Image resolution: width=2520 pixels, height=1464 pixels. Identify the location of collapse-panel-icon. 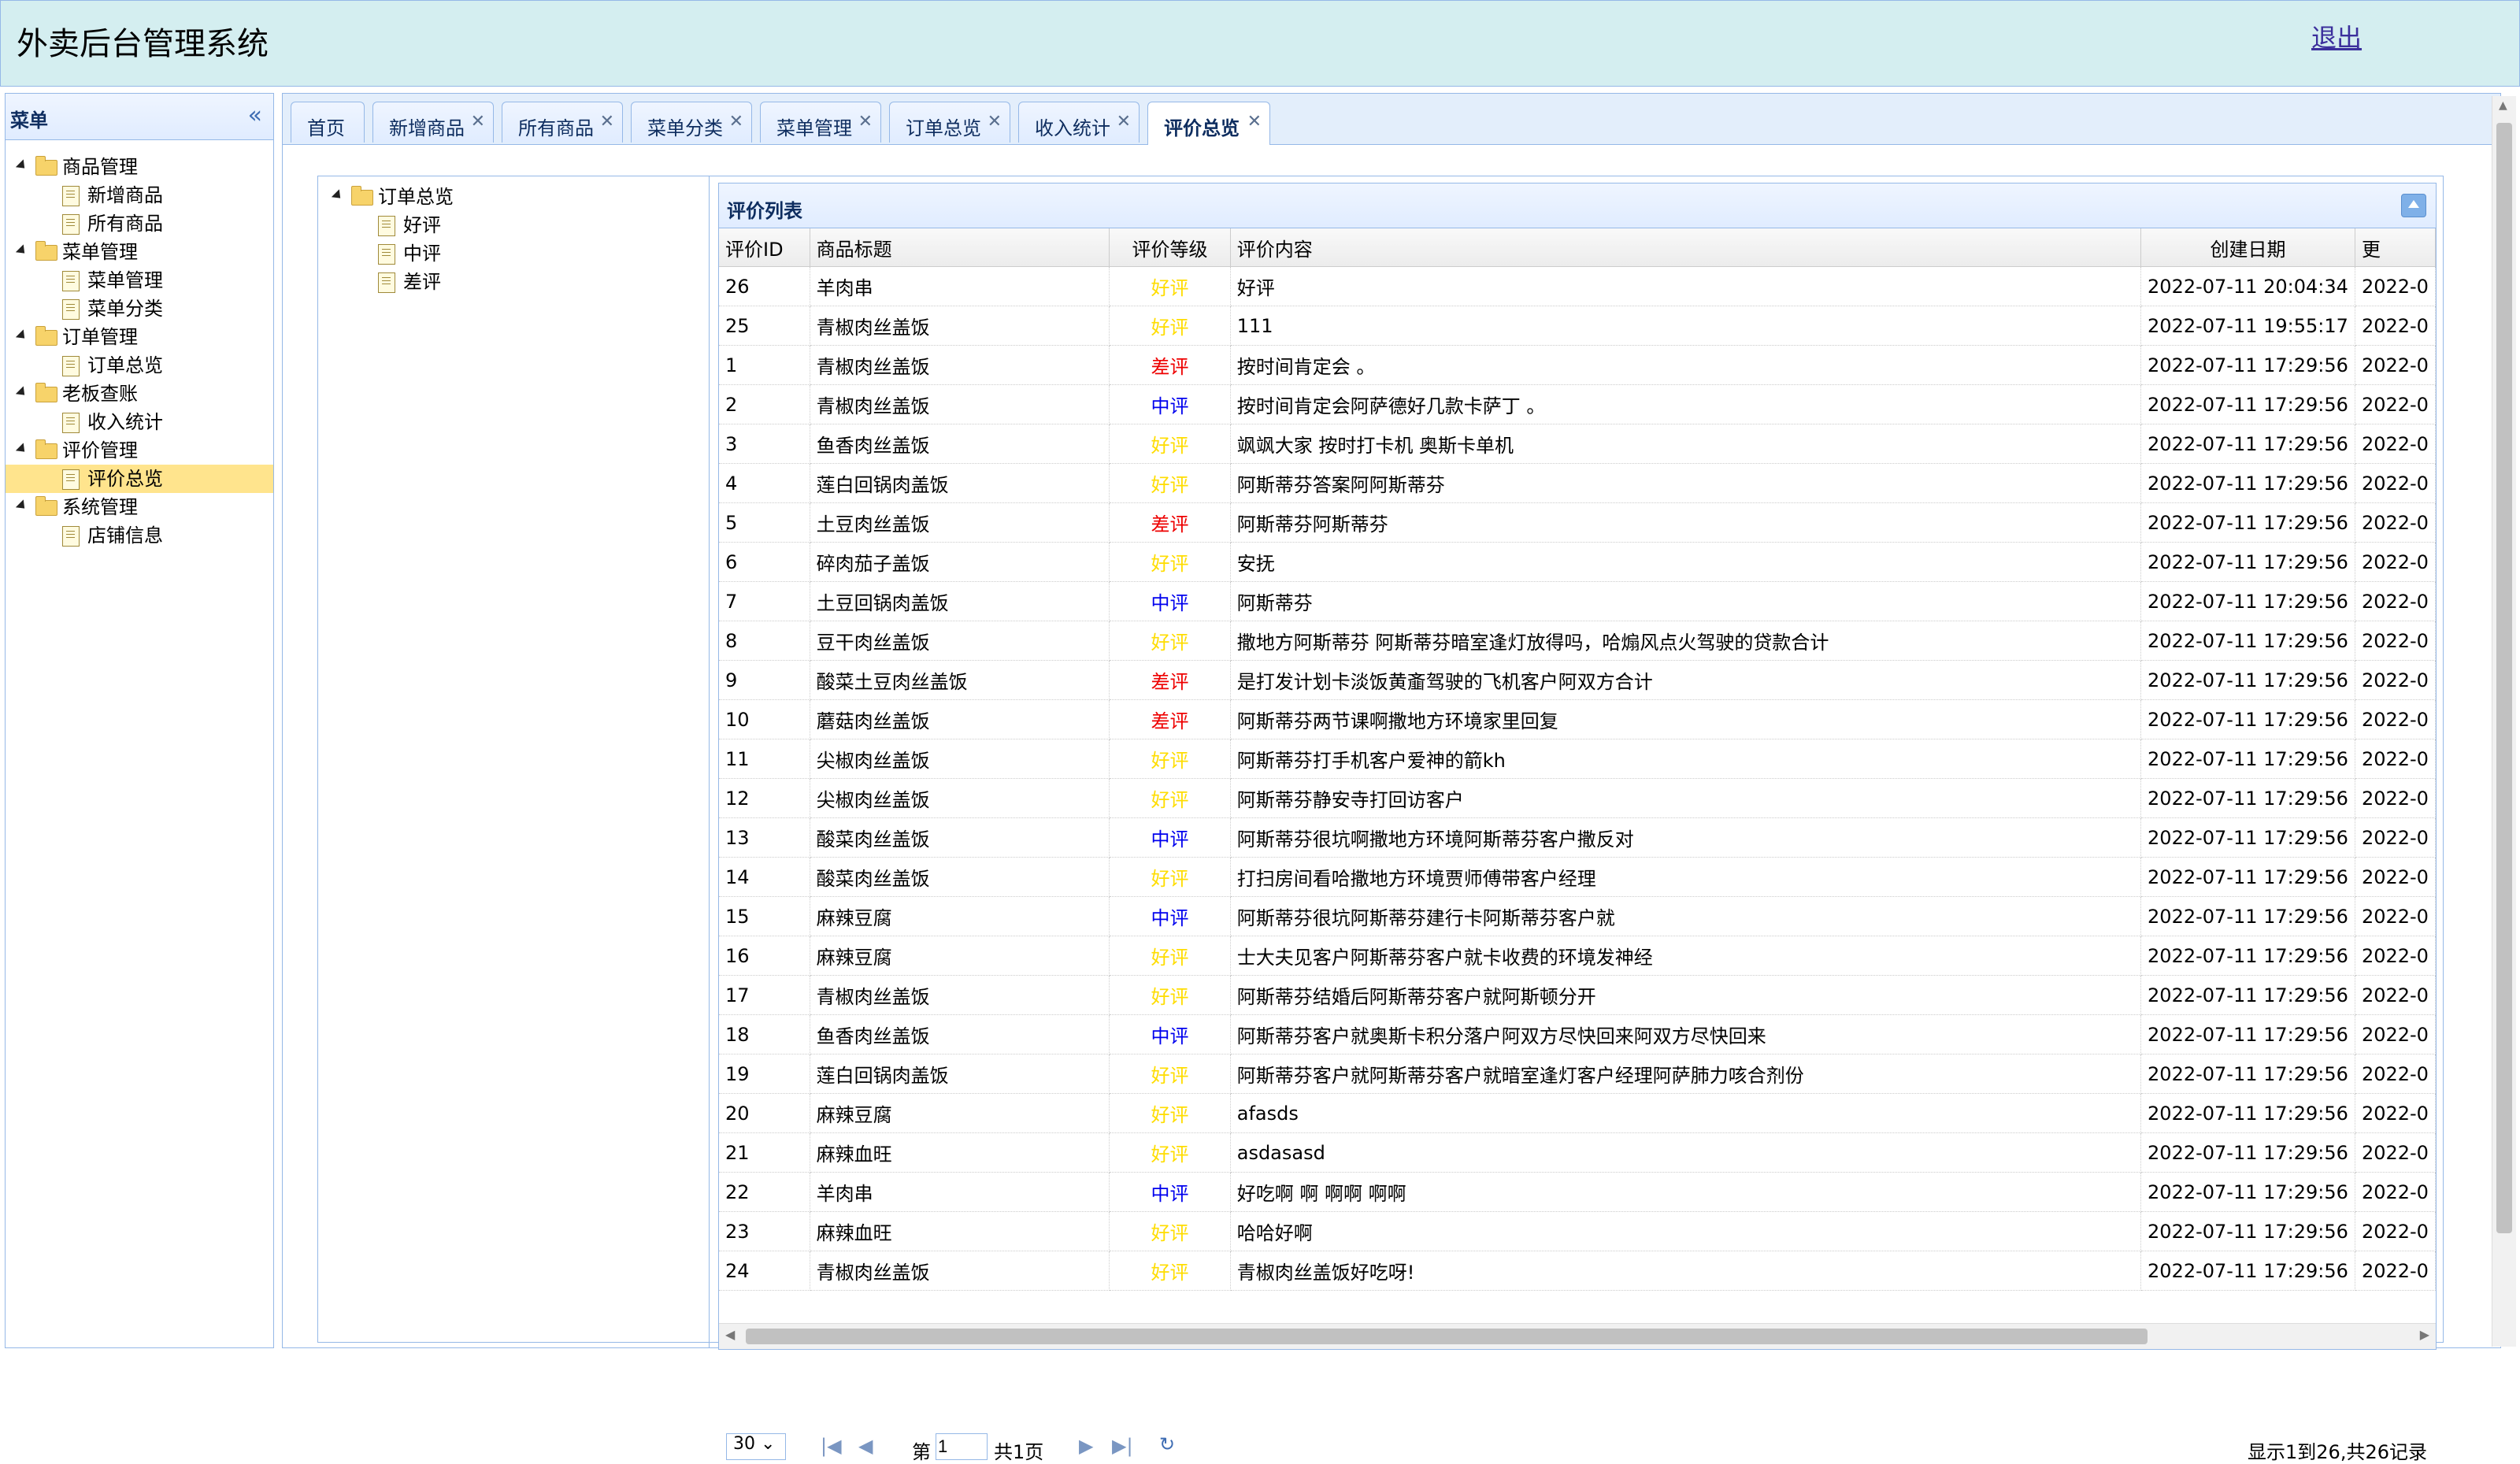
(2413, 206).